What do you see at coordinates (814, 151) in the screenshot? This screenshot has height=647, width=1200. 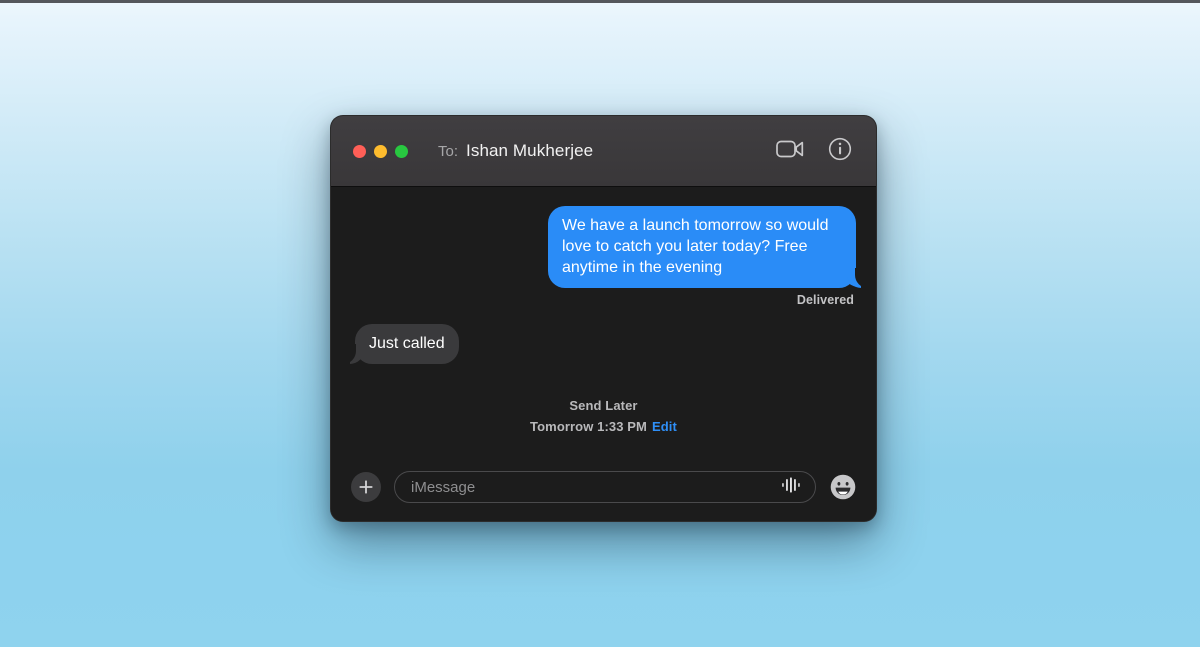 I see `titlebar-actions` at bounding box center [814, 151].